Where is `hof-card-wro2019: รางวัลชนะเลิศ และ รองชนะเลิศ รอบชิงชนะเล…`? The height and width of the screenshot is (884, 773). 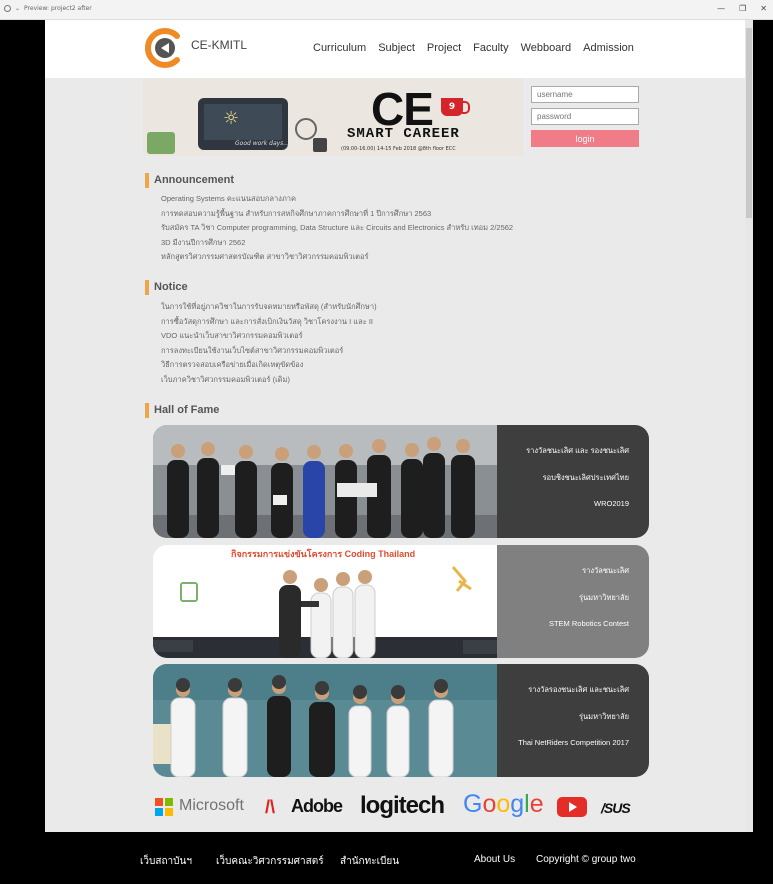
hof-card-wro2019: รางวัลชนะเลิศ และ รองชนะเลิศ รอบชิงชนะเล… is located at coordinates (401, 481).